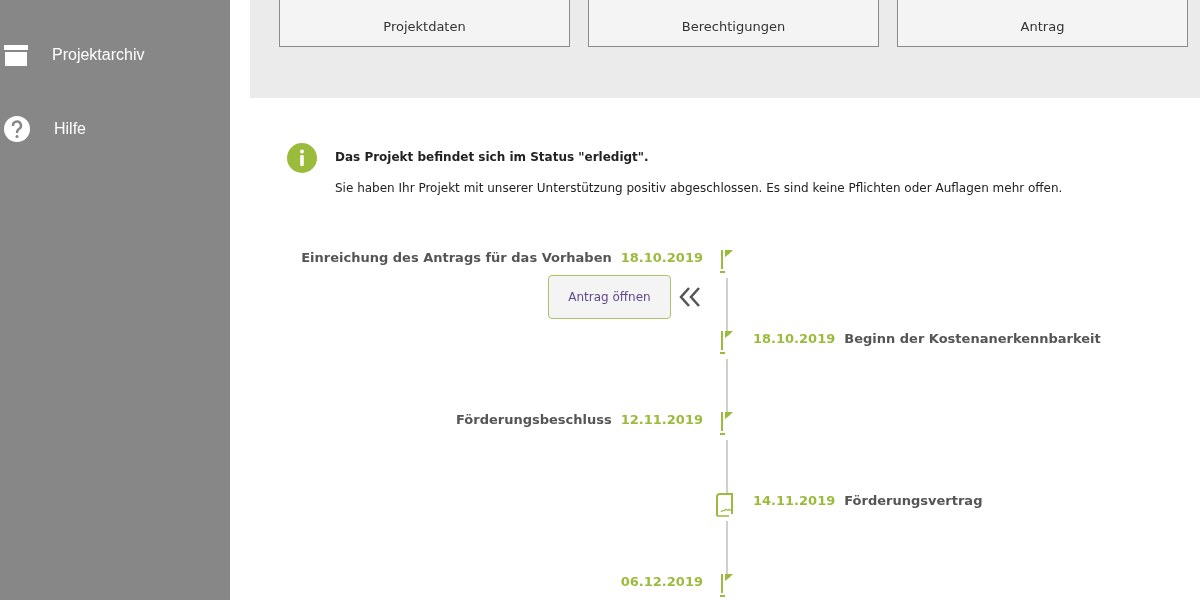 Image resolution: width=1200 pixels, height=600 pixels. What do you see at coordinates (302, 158) in the screenshot?
I see `info-icon` at bounding box center [302, 158].